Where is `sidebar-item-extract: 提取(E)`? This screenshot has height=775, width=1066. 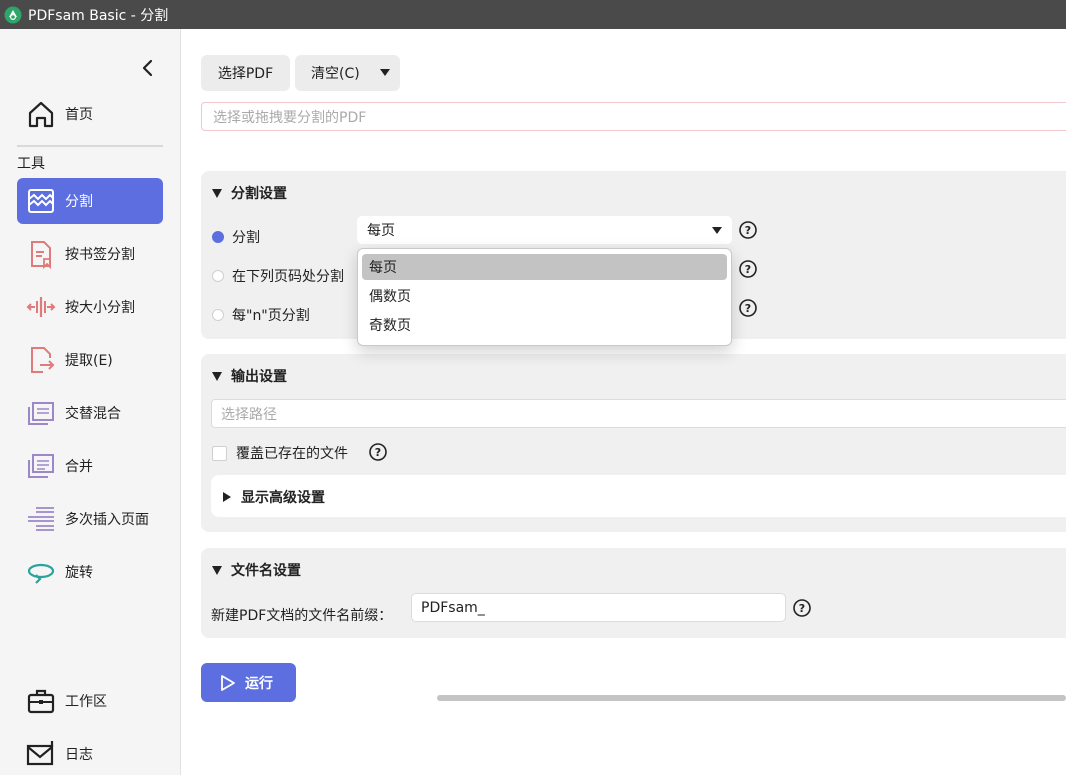
sidebar-item-extract: 提取(E) is located at coordinates (90, 360).